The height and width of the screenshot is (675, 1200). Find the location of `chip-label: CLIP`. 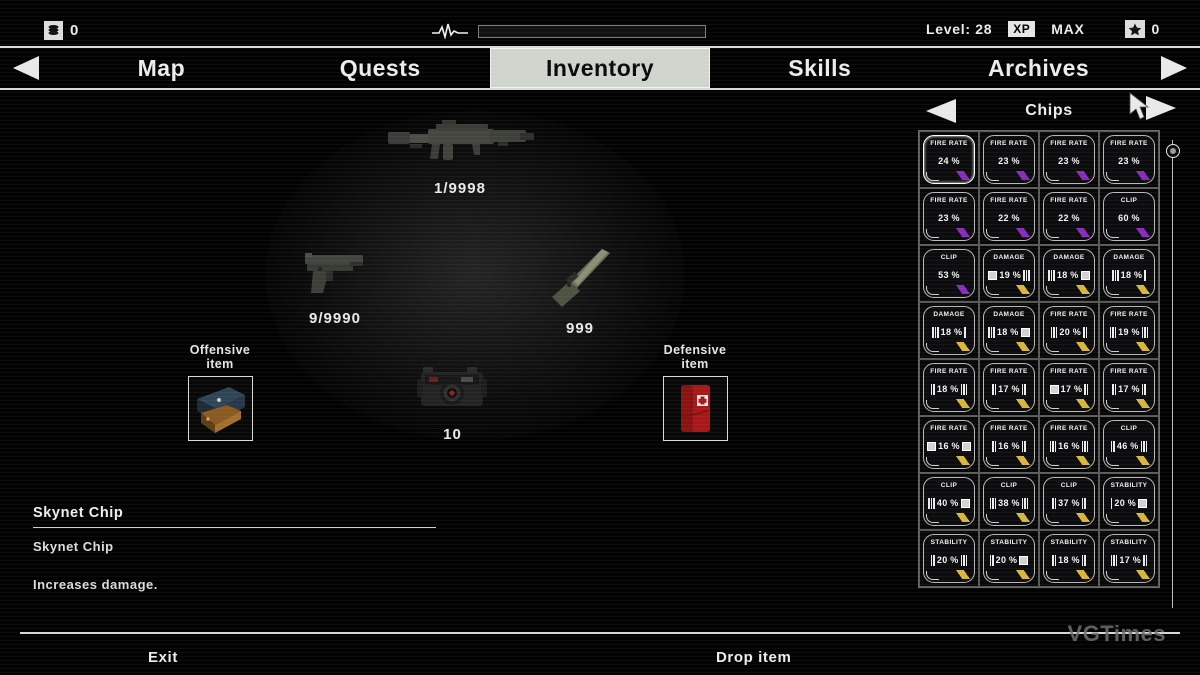

chip-label: CLIP is located at coordinates (949, 485).